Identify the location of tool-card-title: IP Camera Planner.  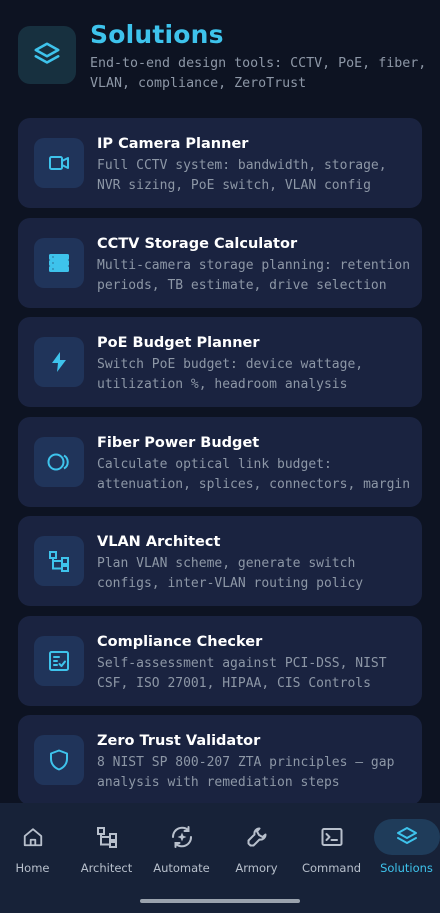
(173, 144).